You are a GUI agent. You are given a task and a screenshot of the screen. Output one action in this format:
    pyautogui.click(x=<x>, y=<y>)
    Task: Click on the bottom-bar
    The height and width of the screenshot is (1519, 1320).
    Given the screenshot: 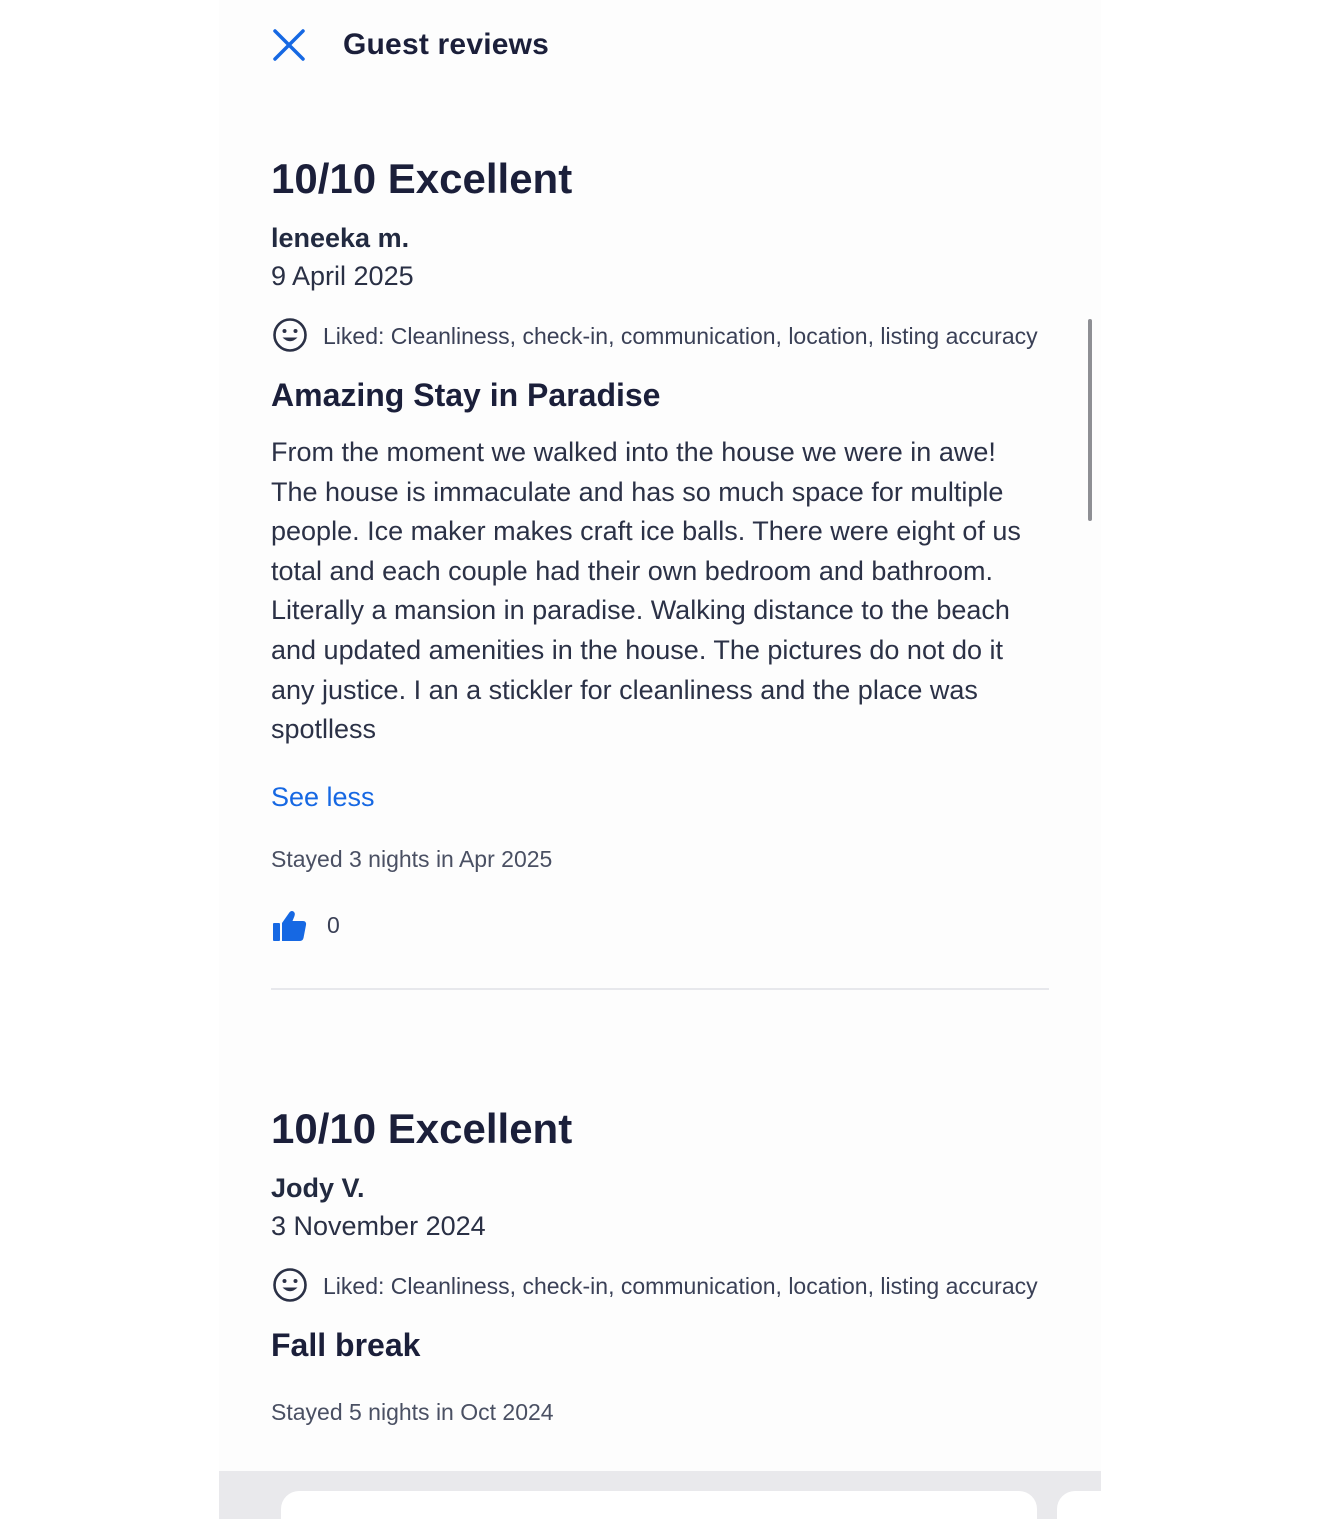 What is the action you would take?
    pyautogui.click(x=660, y=1495)
    